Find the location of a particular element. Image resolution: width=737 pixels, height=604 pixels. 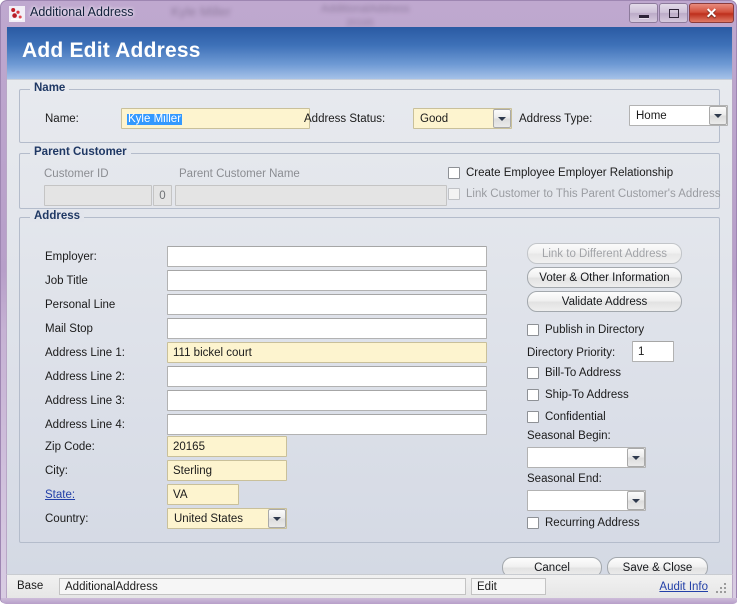

address-action-button: Link to Different Address is located at coordinates (604, 253).